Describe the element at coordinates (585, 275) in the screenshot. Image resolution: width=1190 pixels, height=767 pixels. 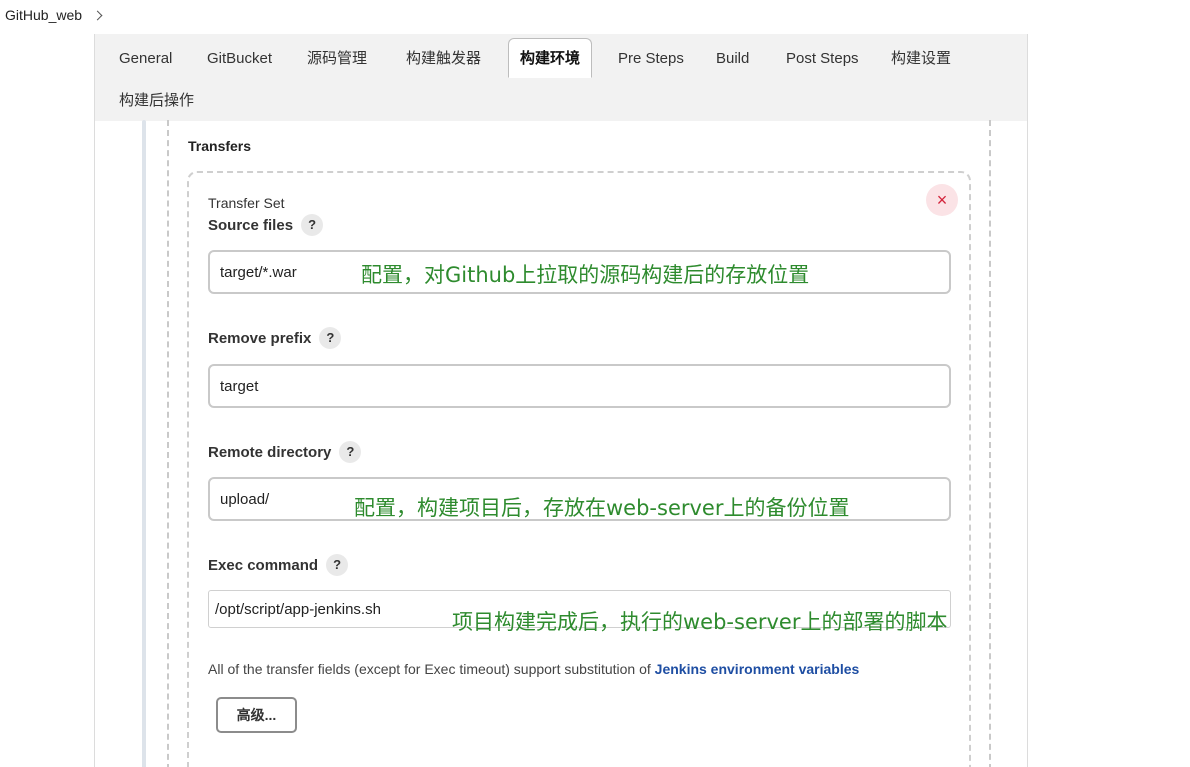
I see `source-files-annotation: 配置，对Github上拉取的源码构建后的存放位置` at that location.